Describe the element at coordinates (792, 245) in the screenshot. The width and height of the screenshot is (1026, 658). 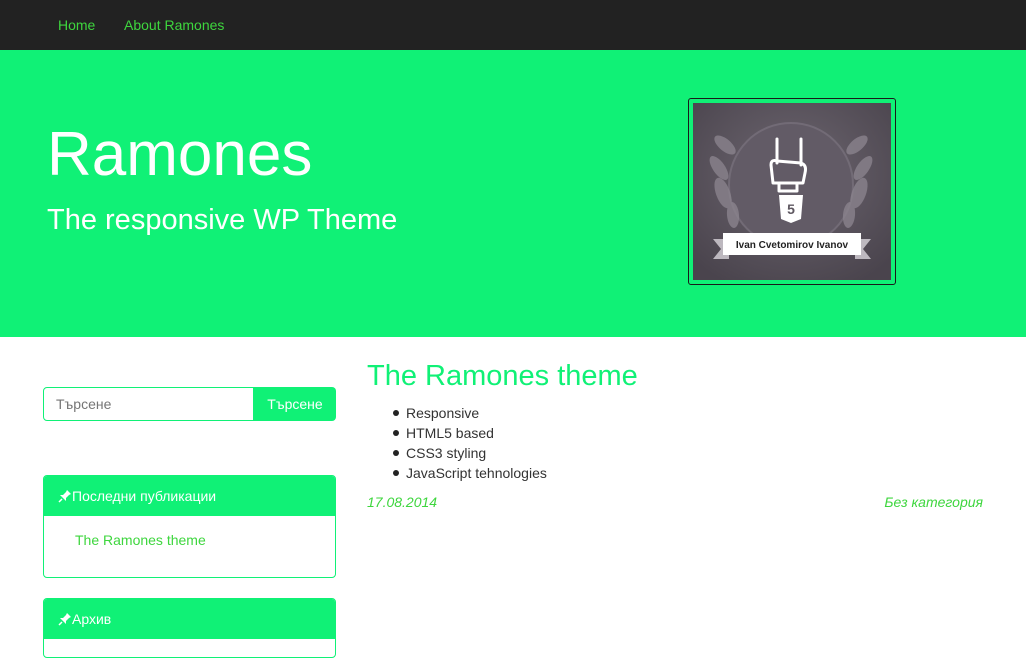
I see `logo-caption: Ivan Cvetomirov Ivanov` at that location.